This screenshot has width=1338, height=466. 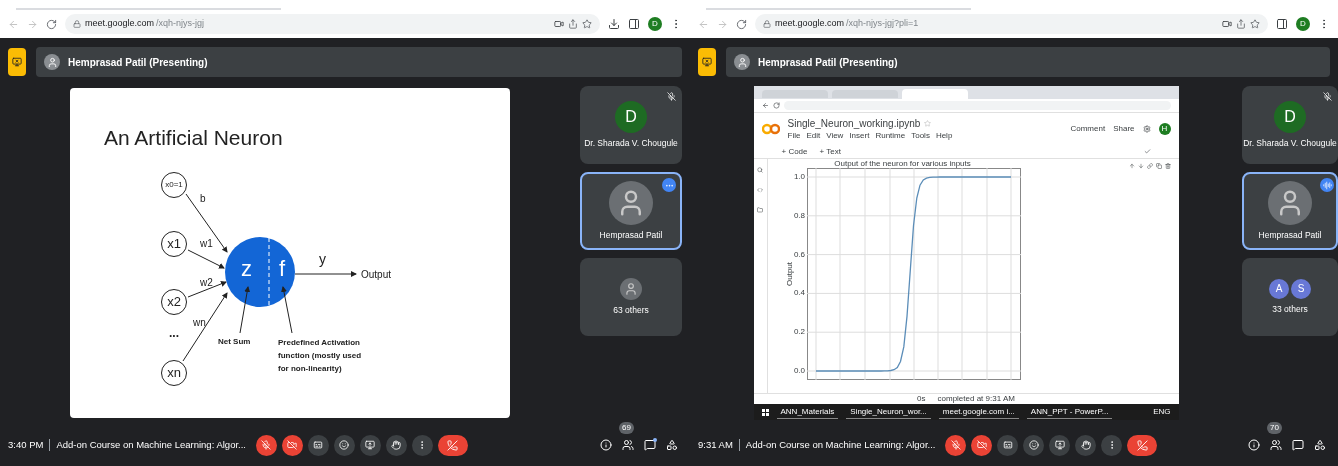 What do you see at coordinates (765, 105) in the screenshot?
I see `back-icon` at bounding box center [765, 105].